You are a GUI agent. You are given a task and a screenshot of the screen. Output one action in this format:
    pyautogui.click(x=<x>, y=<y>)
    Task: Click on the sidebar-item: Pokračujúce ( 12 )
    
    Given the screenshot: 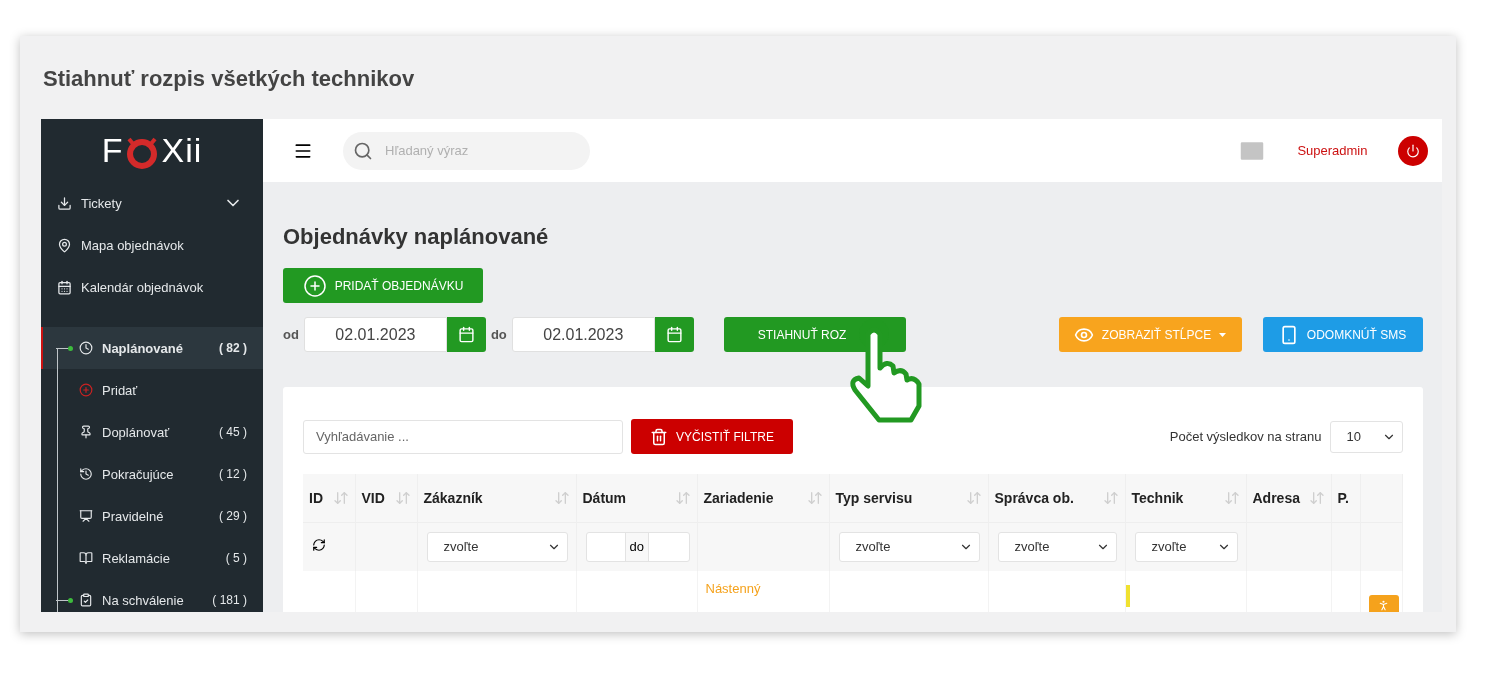 What is the action you would take?
    pyautogui.click(x=152, y=474)
    